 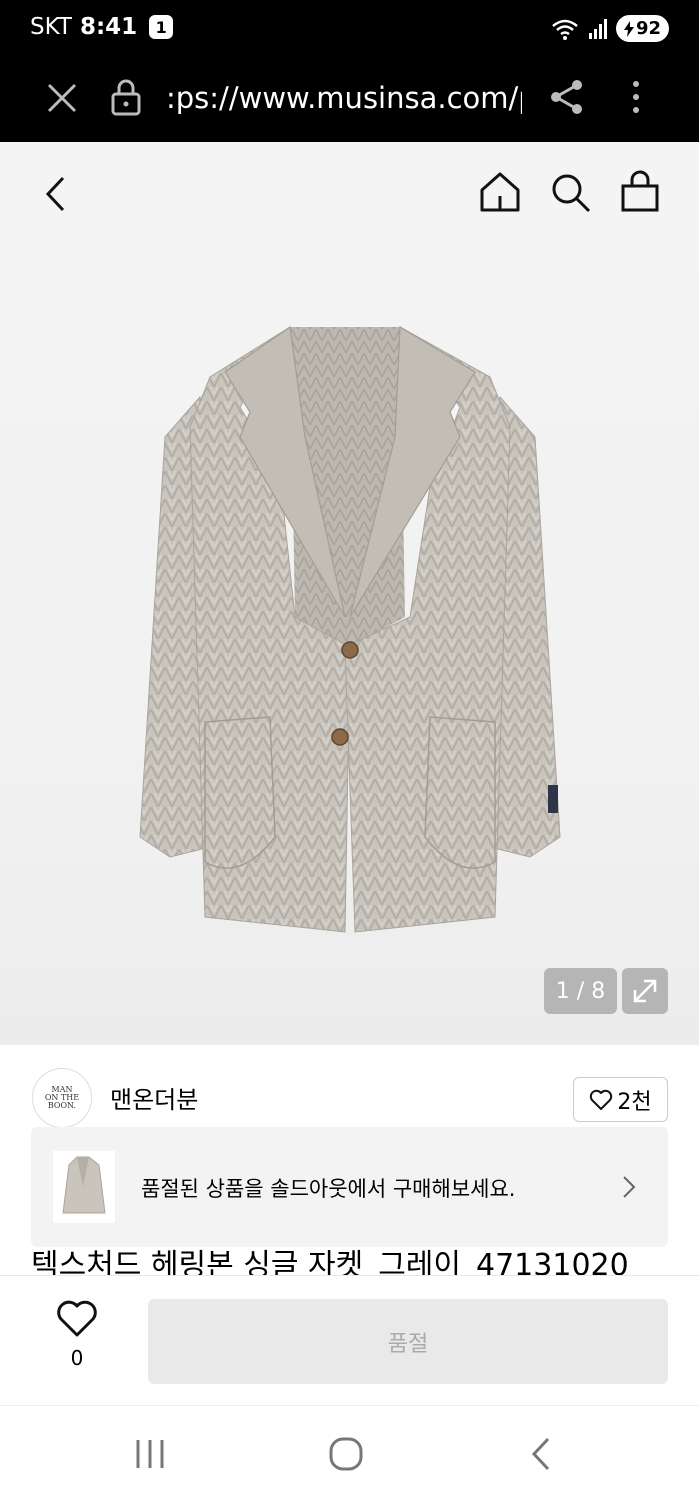 I want to click on status-left: SKT 8:41 1, so click(x=102, y=27).